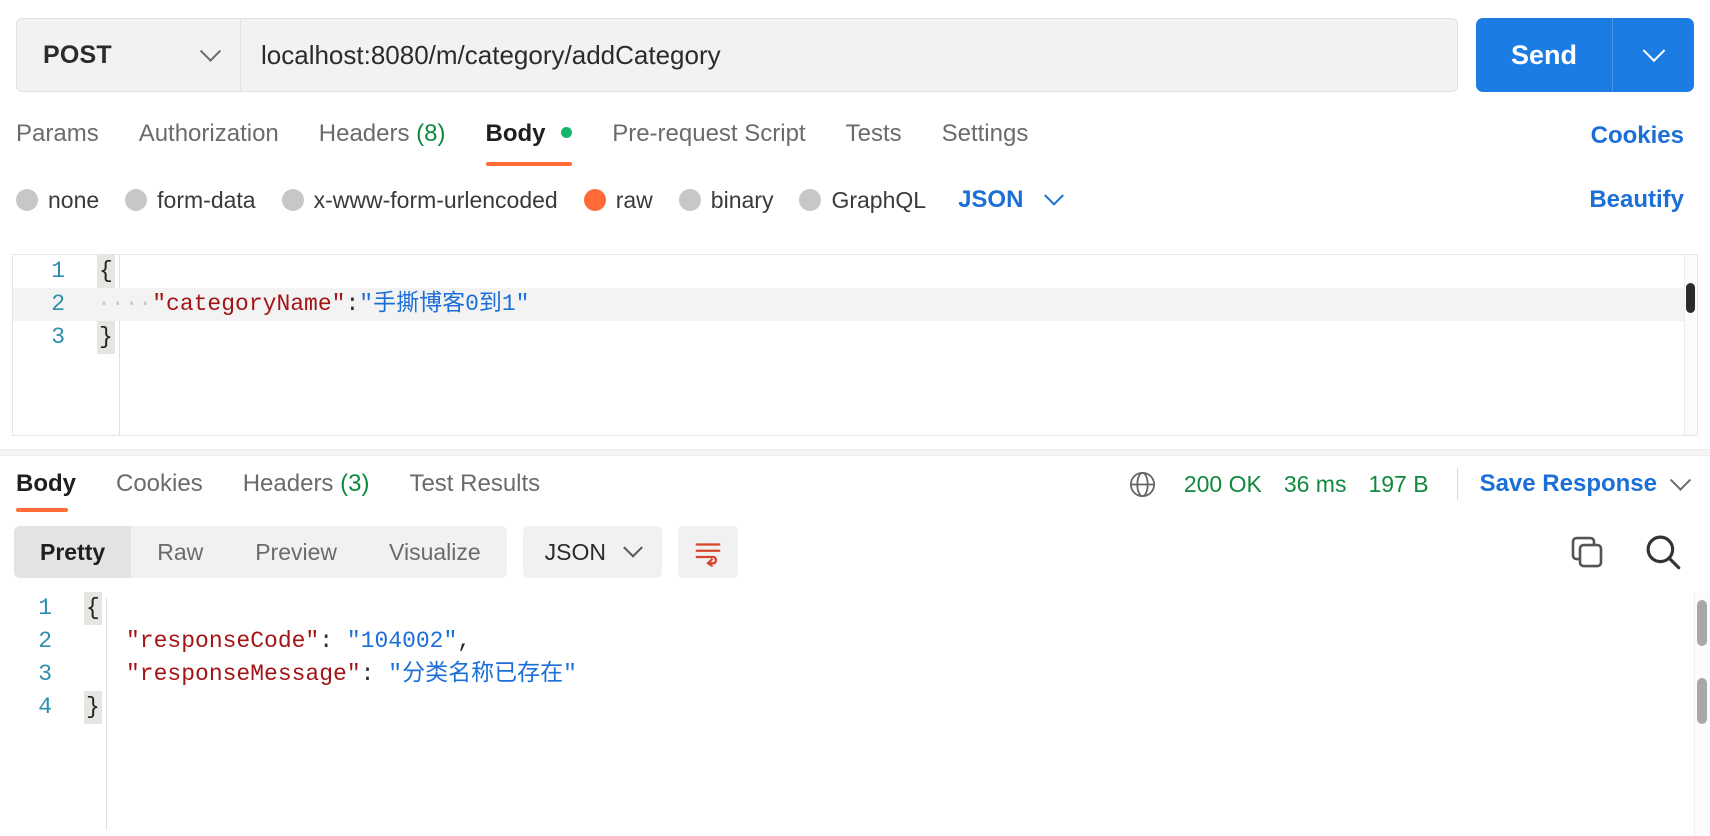  Describe the element at coordinates (325, 674) in the screenshot. I see `code-text: "responseMessage": "分类名称已存在"` at that location.